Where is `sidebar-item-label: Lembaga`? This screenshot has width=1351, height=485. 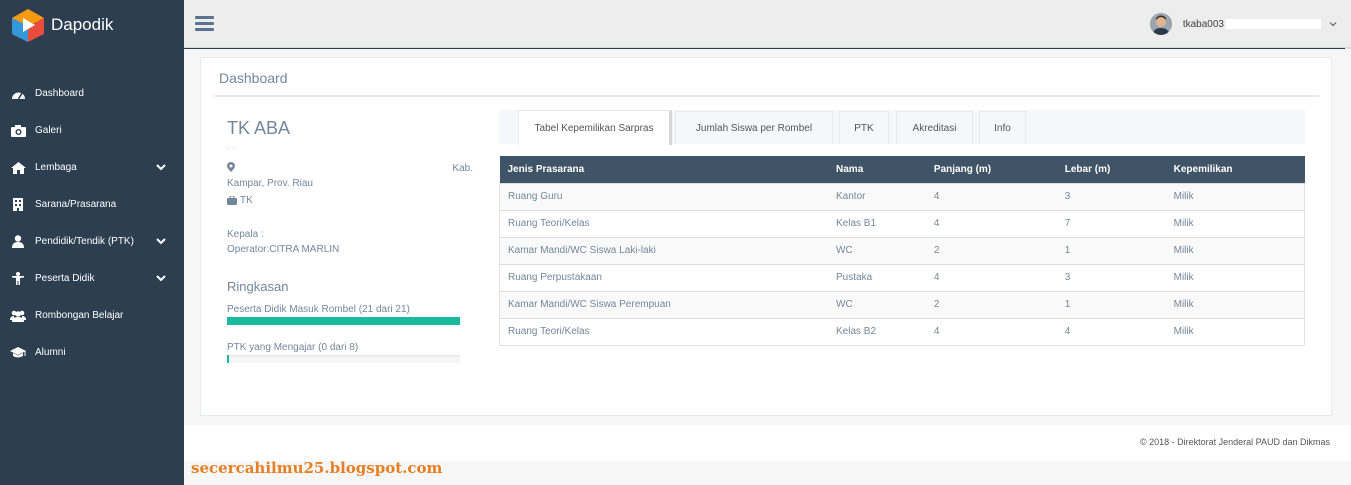 sidebar-item-label: Lembaga is located at coordinates (56, 167).